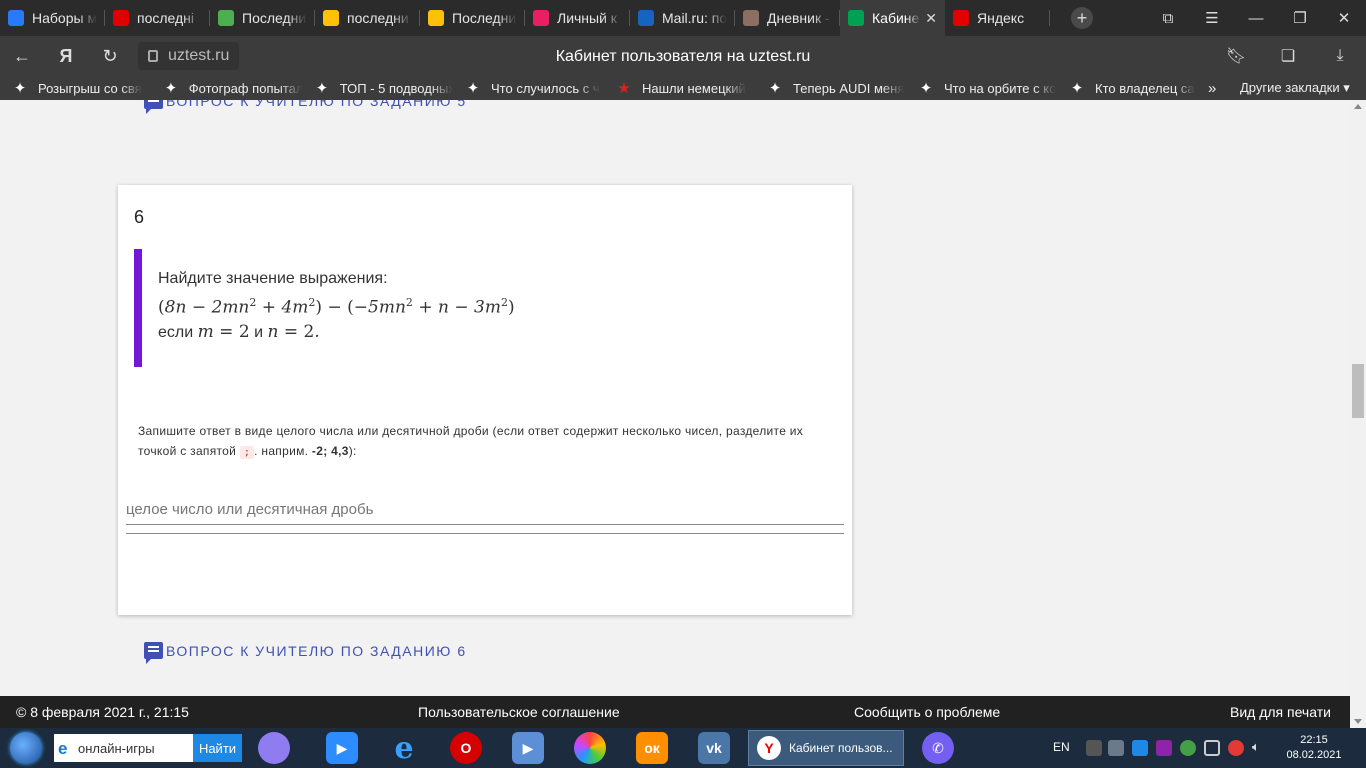  What do you see at coordinates (1082, 18) in the screenshot?
I see `new-tab-button: +` at bounding box center [1082, 18].